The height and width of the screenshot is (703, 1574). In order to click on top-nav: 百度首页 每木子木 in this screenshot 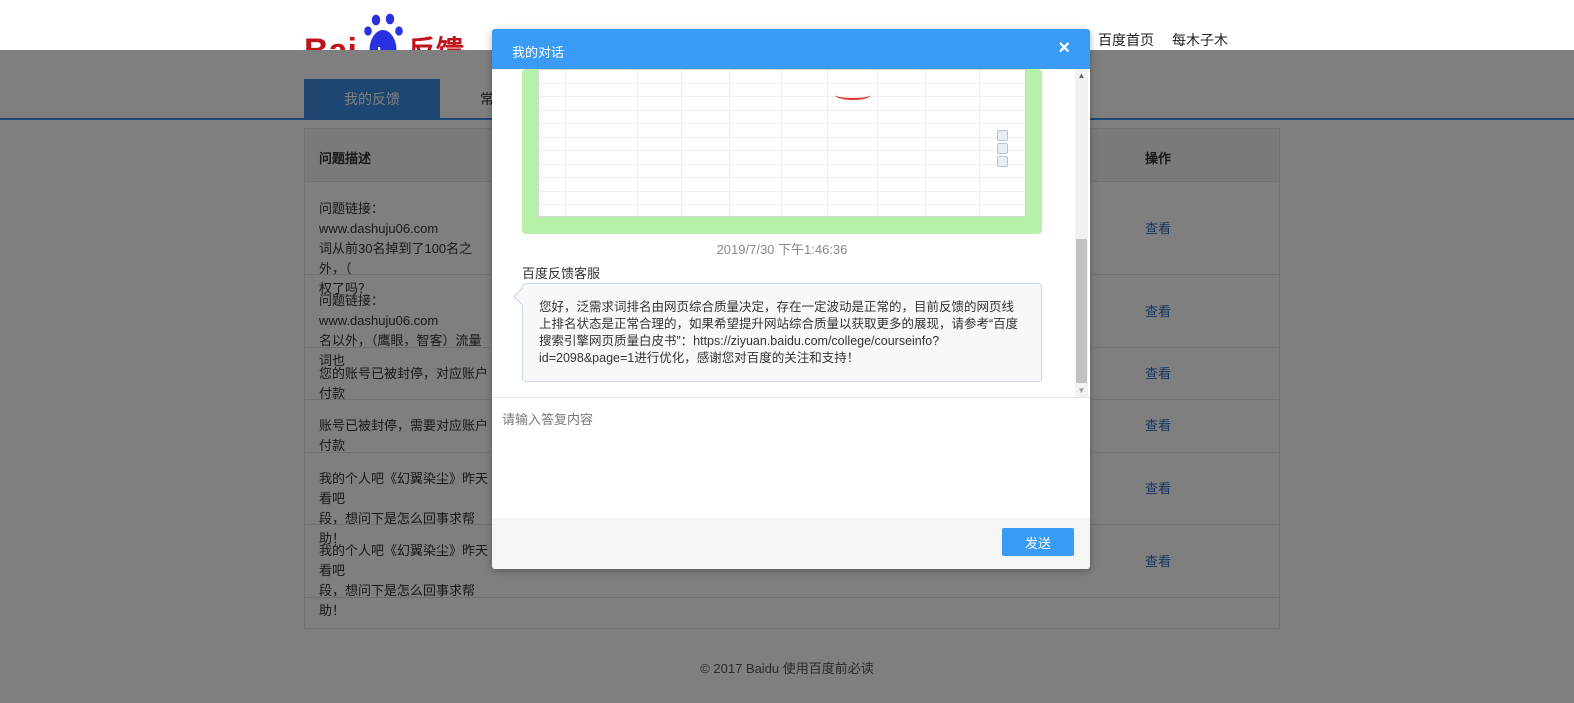, I will do `click(1163, 40)`.